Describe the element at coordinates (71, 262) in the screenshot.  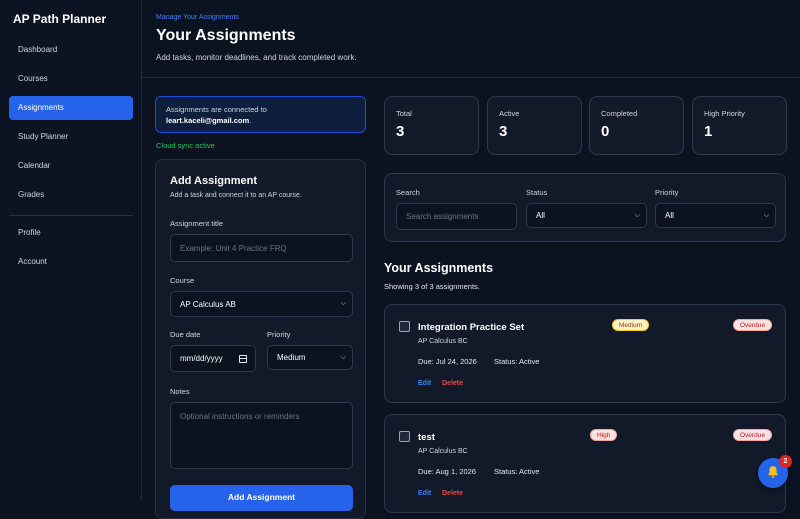
I see `sidebar-item-account: Account` at that location.